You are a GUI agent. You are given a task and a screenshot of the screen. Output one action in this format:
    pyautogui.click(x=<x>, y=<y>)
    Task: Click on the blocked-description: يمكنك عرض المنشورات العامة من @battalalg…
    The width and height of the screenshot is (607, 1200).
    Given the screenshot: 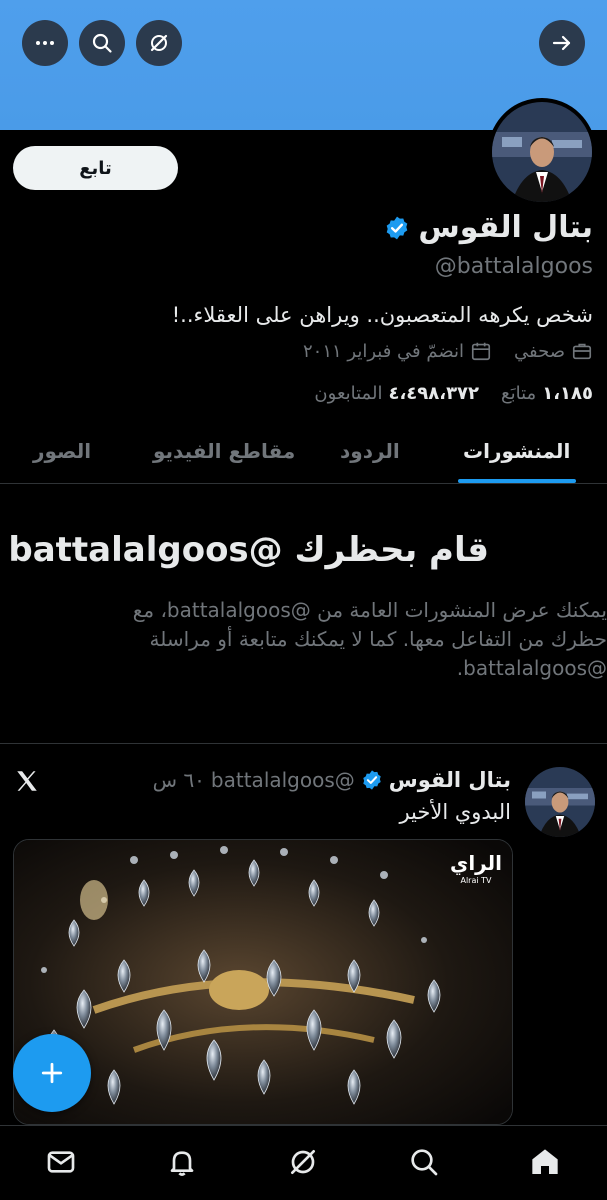 What is the action you would take?
    pyautogui.click(x=303, y=639)
    